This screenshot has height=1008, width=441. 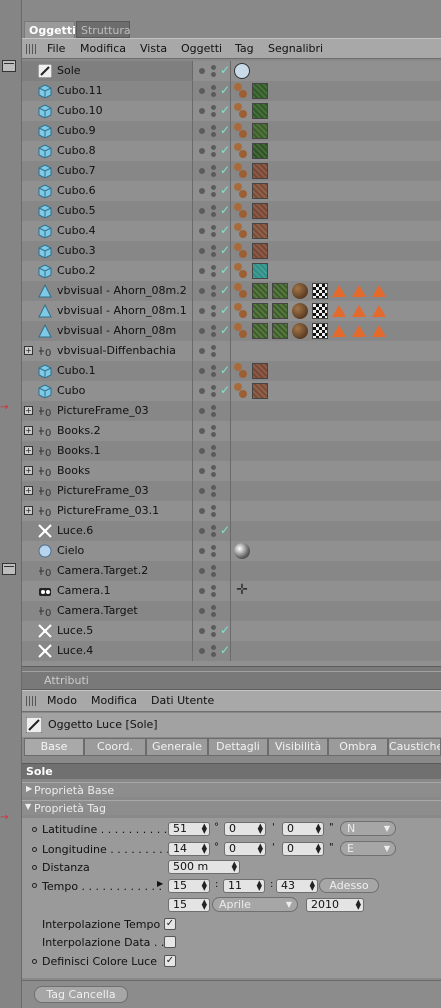 I want to click on tempo-month-dropdown: Aprile ▼, so click(x=255, y=904).